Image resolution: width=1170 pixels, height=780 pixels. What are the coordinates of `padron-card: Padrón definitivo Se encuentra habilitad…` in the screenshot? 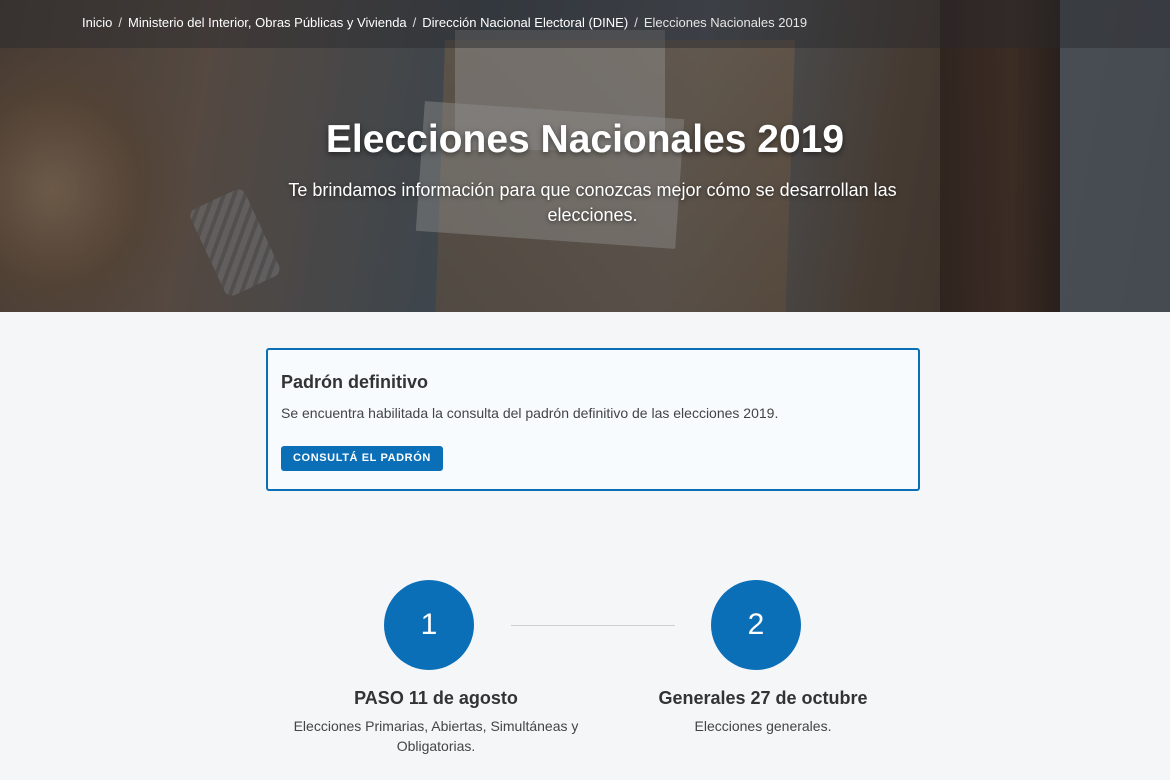 It's located at (593, 419).